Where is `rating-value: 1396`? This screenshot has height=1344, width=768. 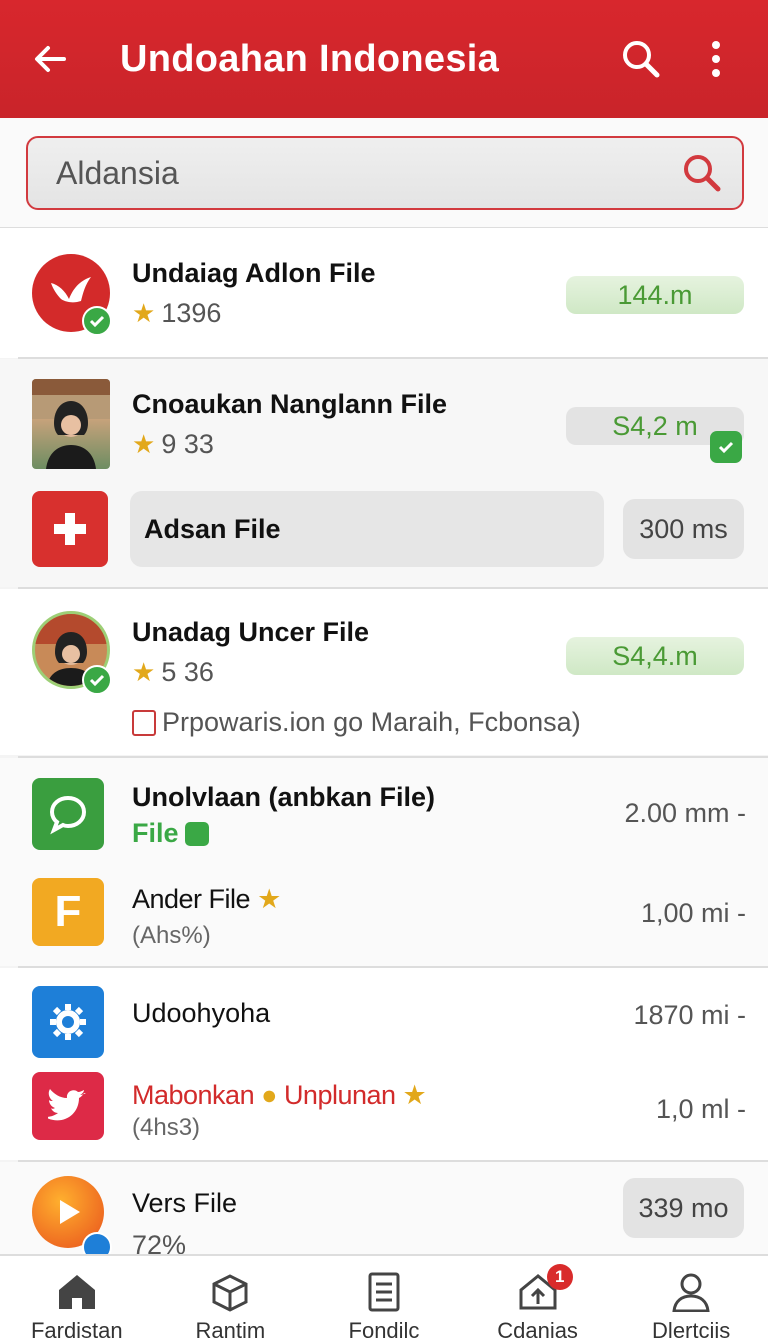
rating-value: 1396 is located at coordinates (191, 313).